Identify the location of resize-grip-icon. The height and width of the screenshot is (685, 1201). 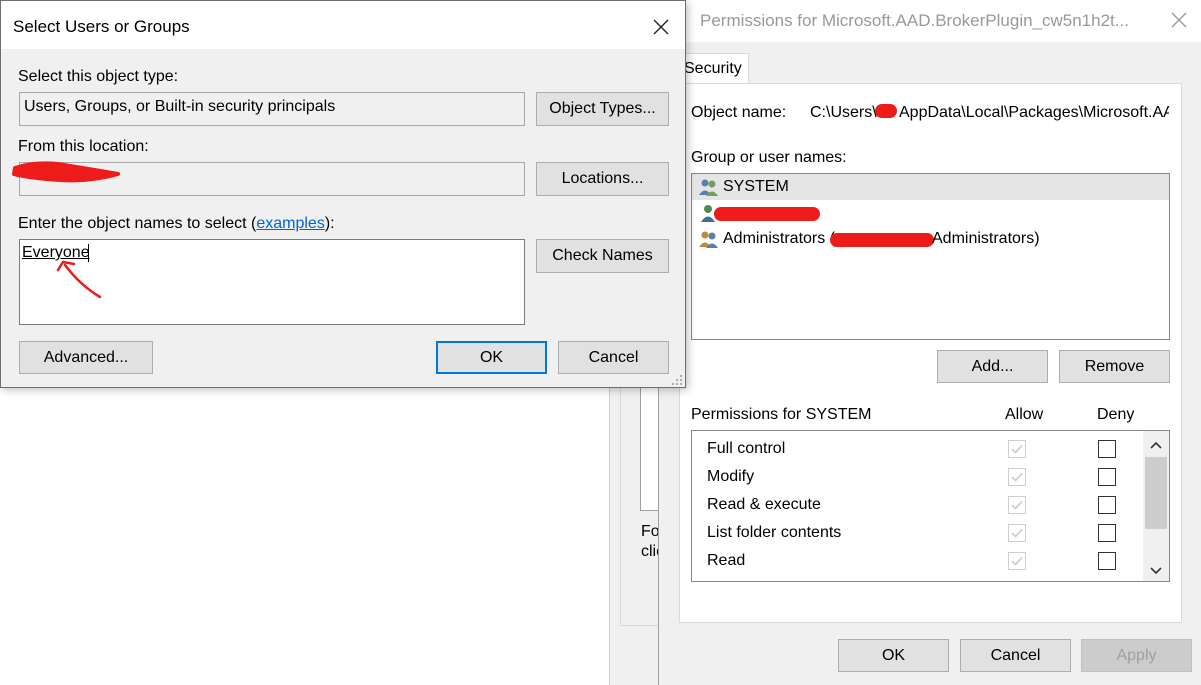
(677, 381).